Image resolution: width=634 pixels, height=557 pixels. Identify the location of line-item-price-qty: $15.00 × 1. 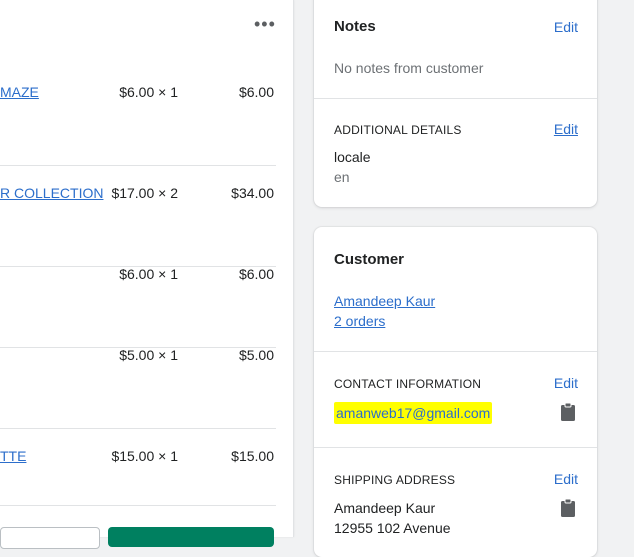
(144, 456).